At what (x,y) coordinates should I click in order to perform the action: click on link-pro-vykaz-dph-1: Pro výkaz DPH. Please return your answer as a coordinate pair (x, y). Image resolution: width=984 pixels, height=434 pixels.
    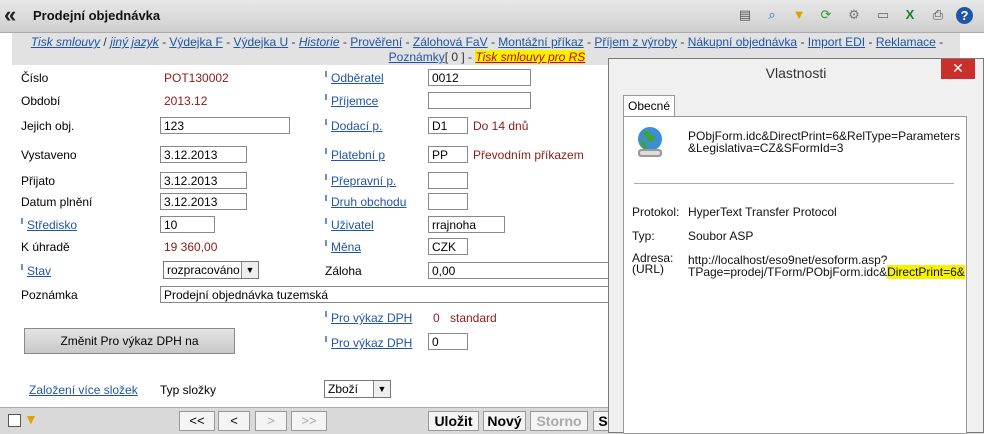
    Looking at the image, I should click on (368, 318).